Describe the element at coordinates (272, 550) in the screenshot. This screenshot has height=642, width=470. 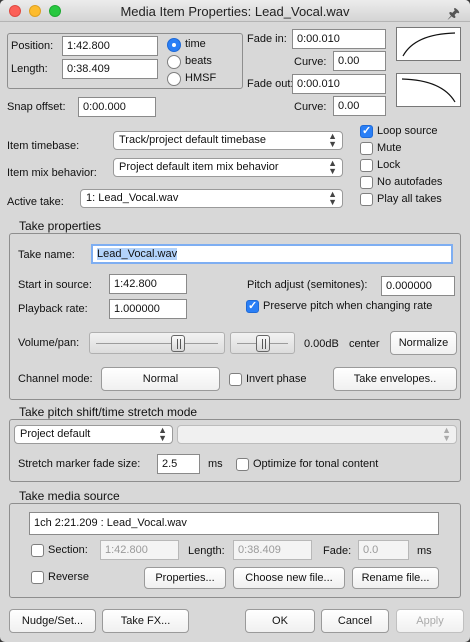
I see `section-length-input: 0:38.409` at that location.